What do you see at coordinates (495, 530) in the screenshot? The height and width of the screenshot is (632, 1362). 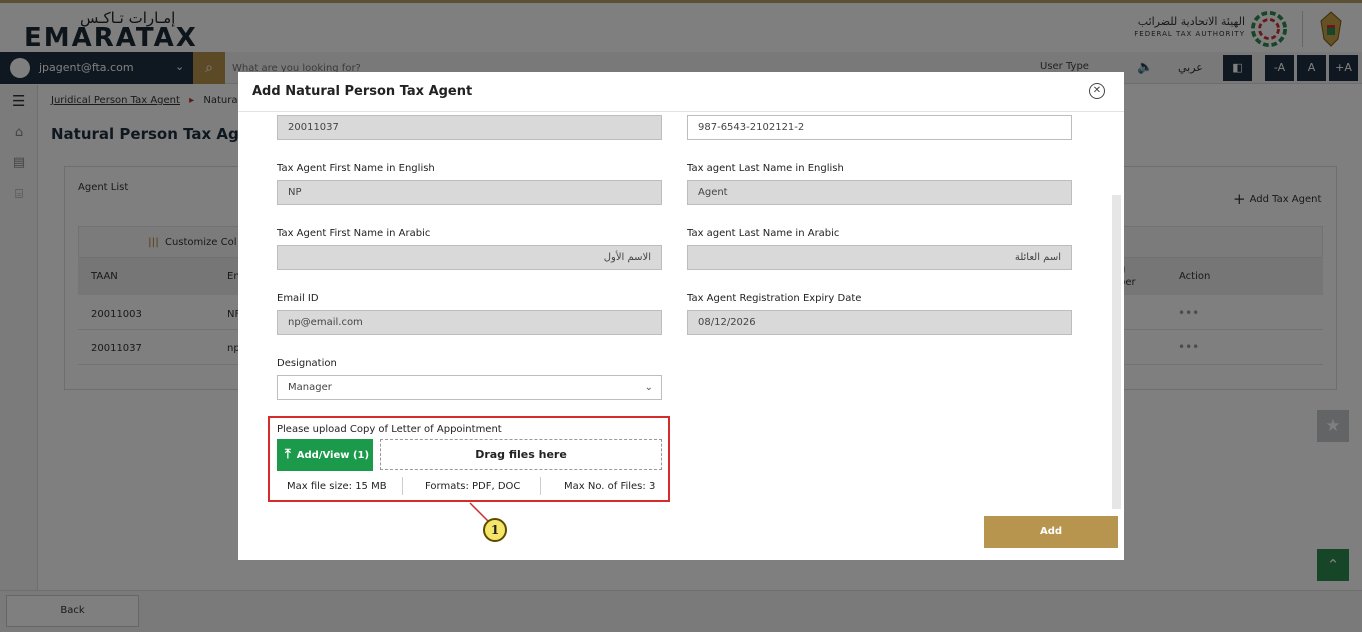 I see `callout-badge: 1` at bounding box center [495, 530].